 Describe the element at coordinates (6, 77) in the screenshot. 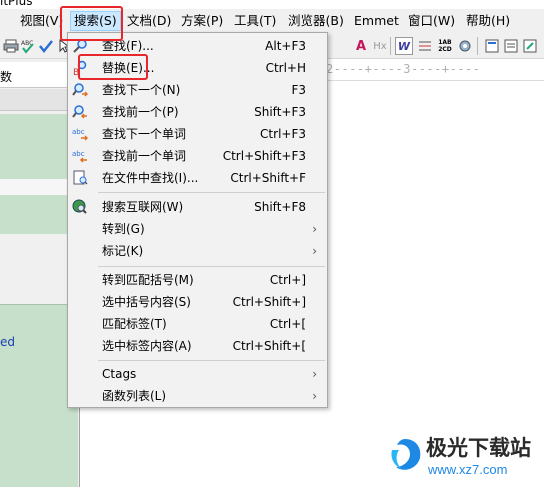

I see `panel-tab-label: 数` at that location.